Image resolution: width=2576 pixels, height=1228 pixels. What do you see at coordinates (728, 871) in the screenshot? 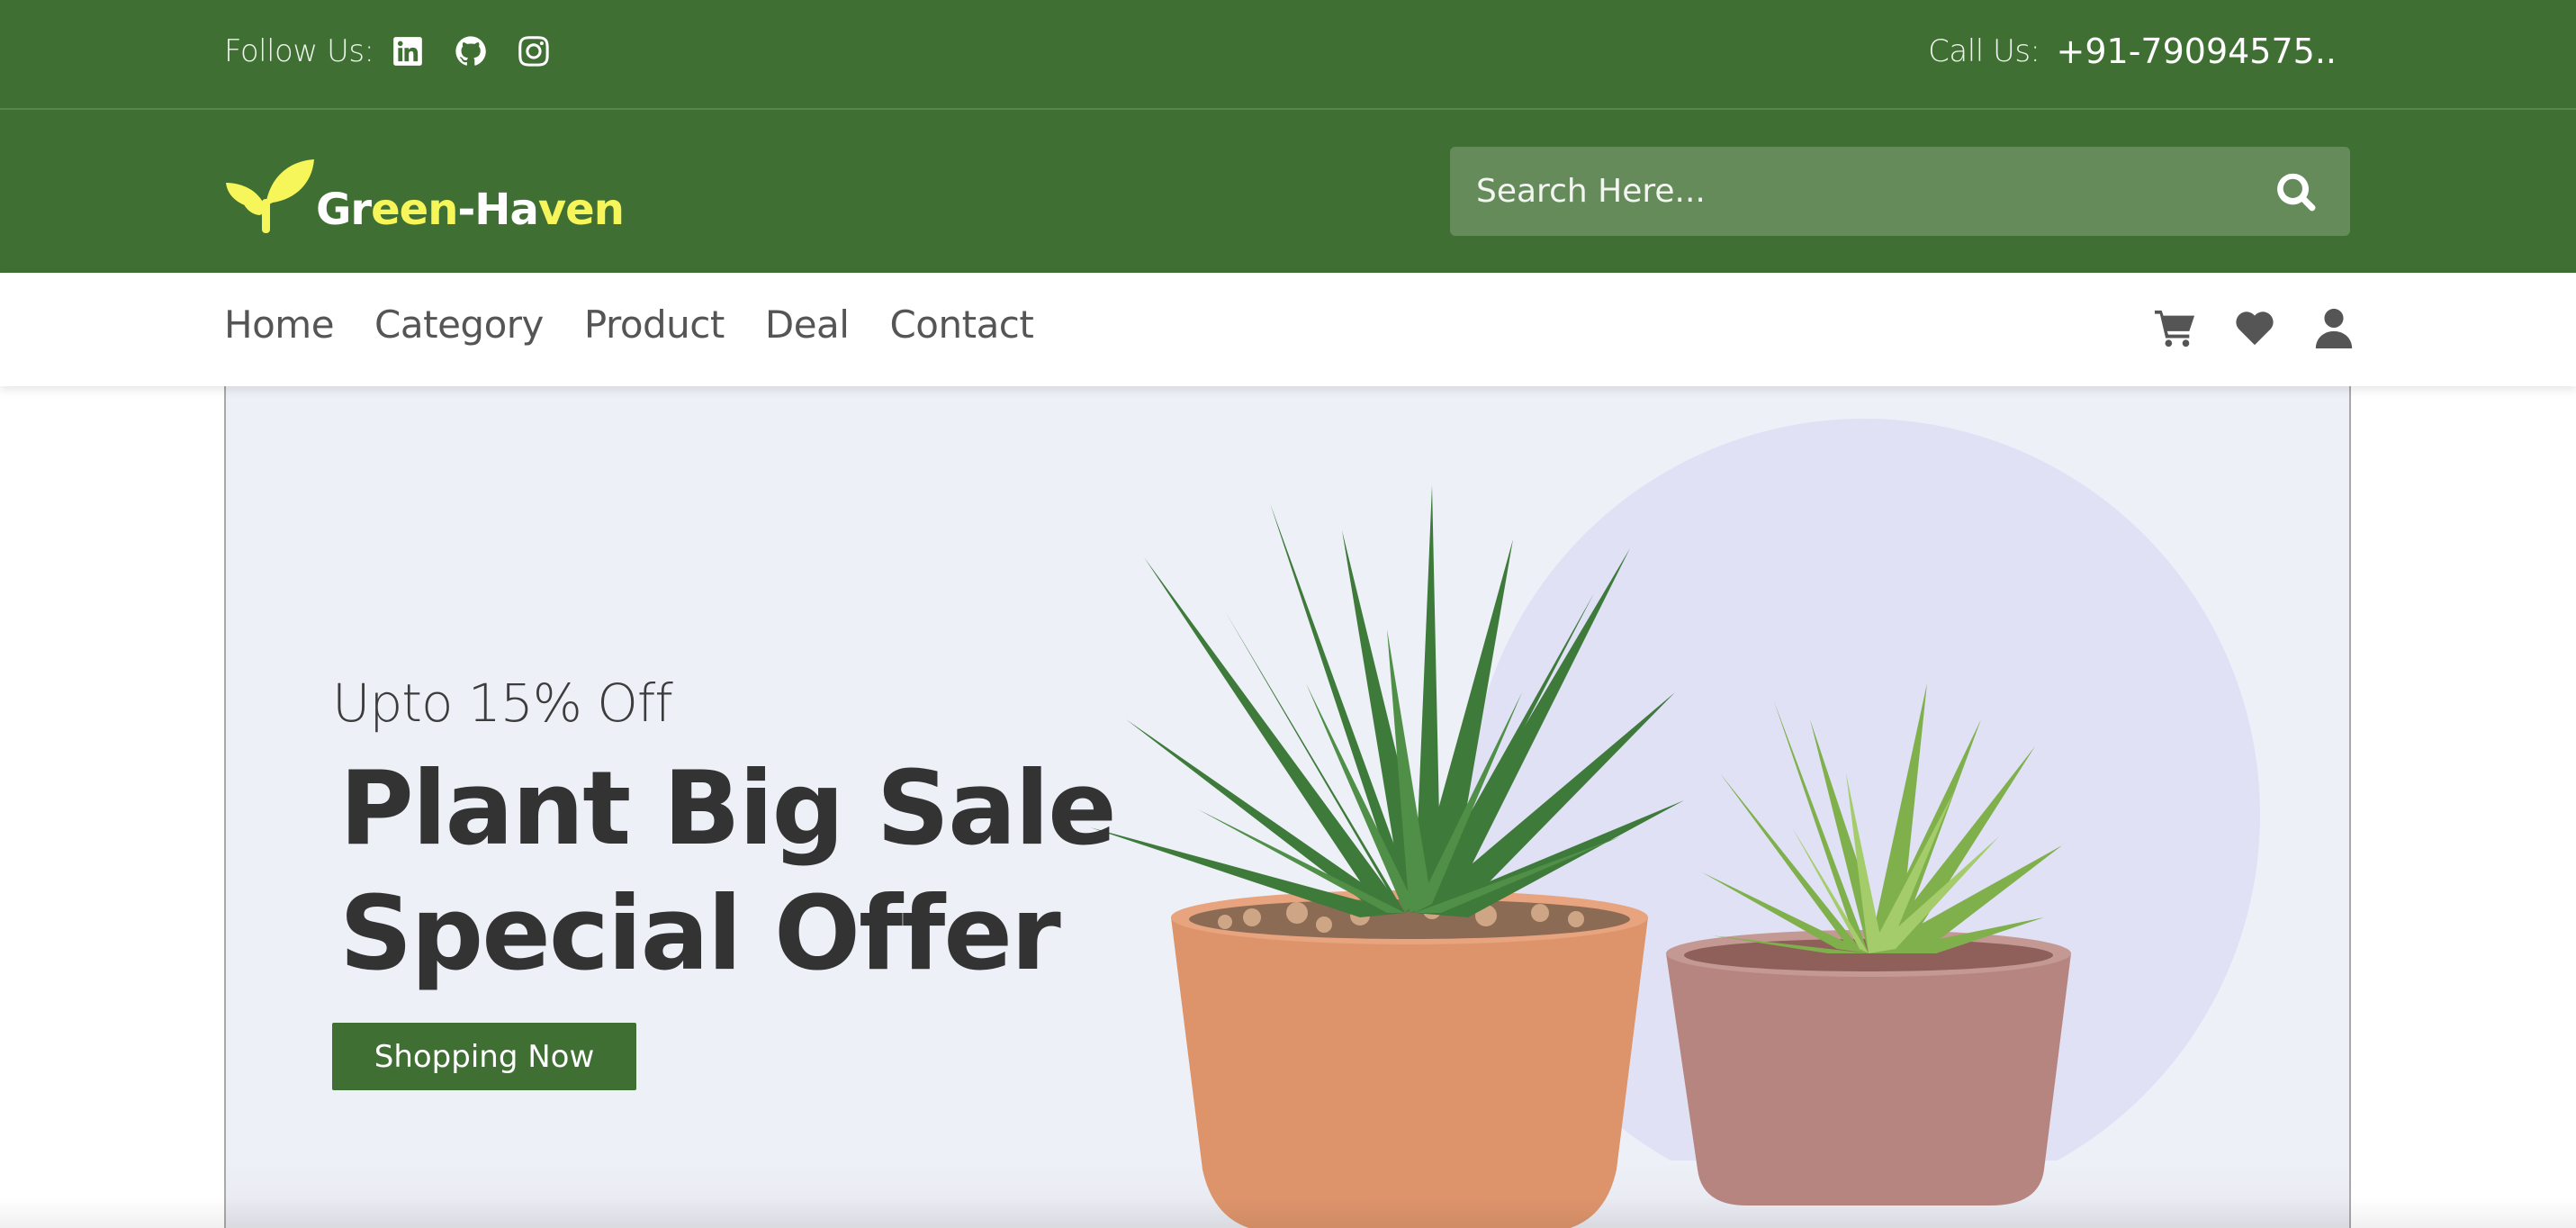
I see `hero-title: Plant Big Sale Special Offer` at bounding box center [728, 871].